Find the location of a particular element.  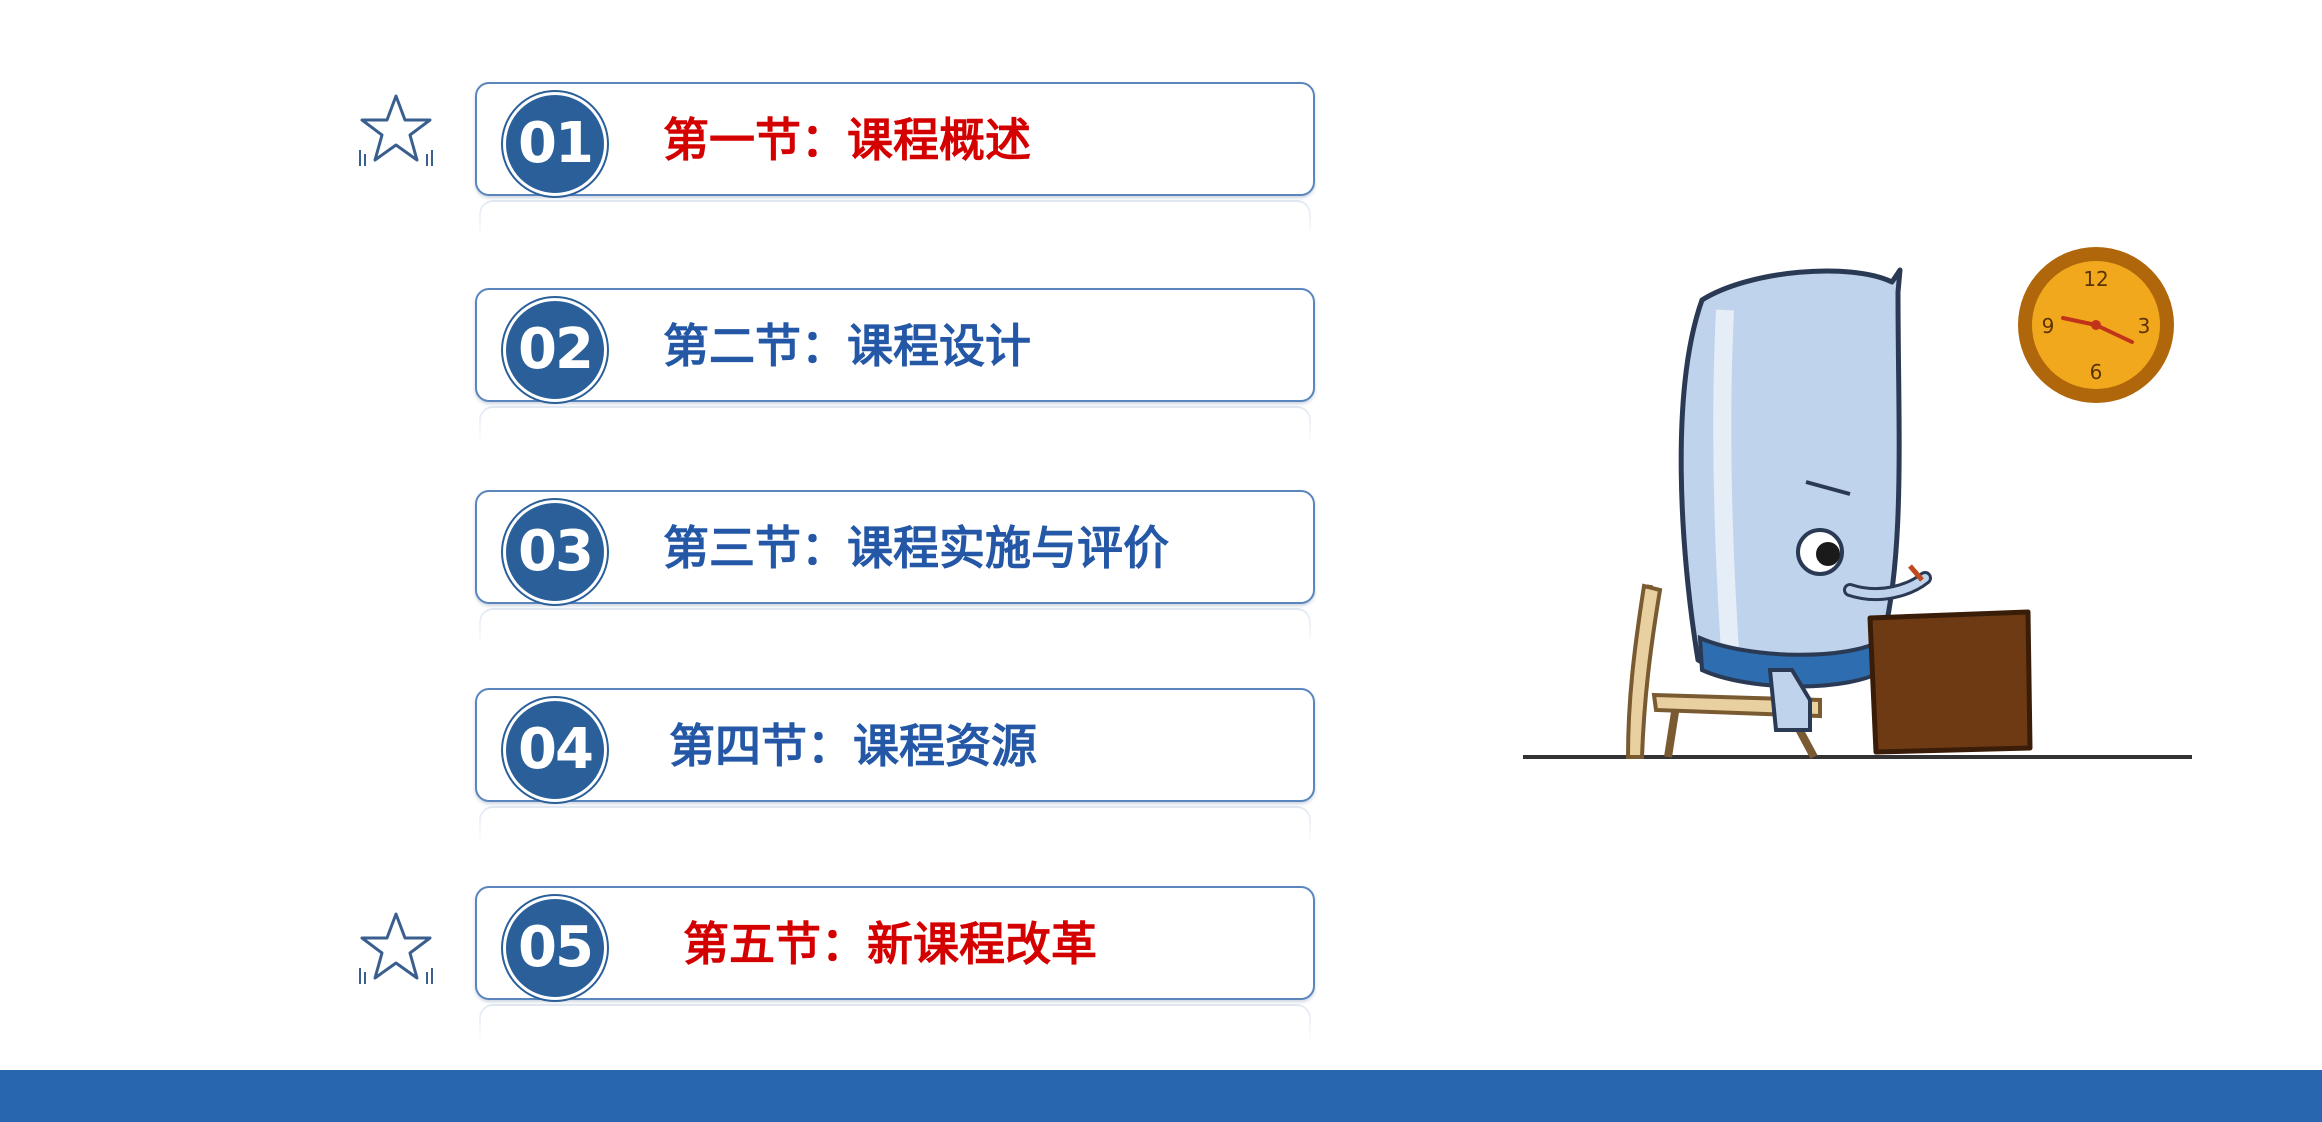

section-number: 04 is located at coordinates (555, 750).